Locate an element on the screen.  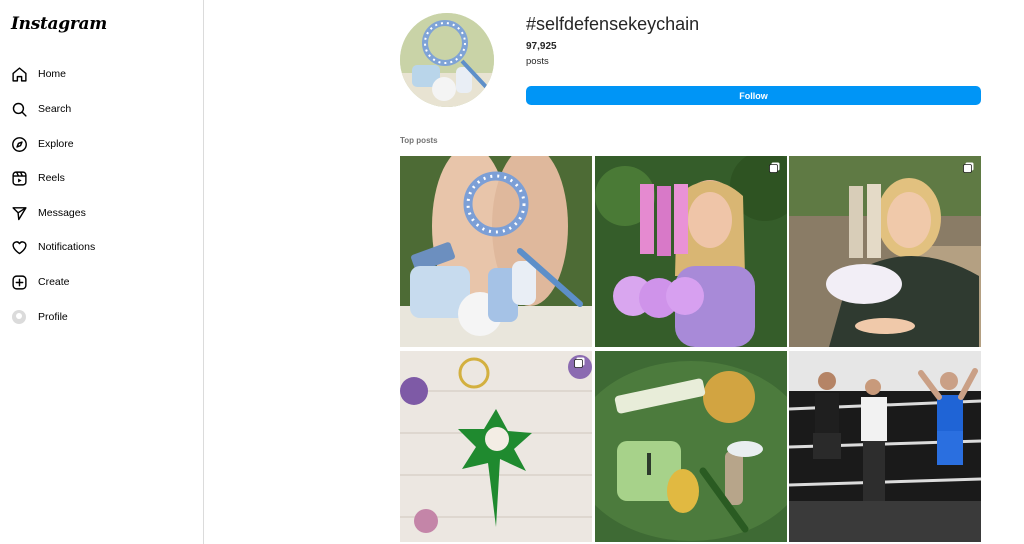
sidebar-item-search: Search is located at coordinates (101, 109).